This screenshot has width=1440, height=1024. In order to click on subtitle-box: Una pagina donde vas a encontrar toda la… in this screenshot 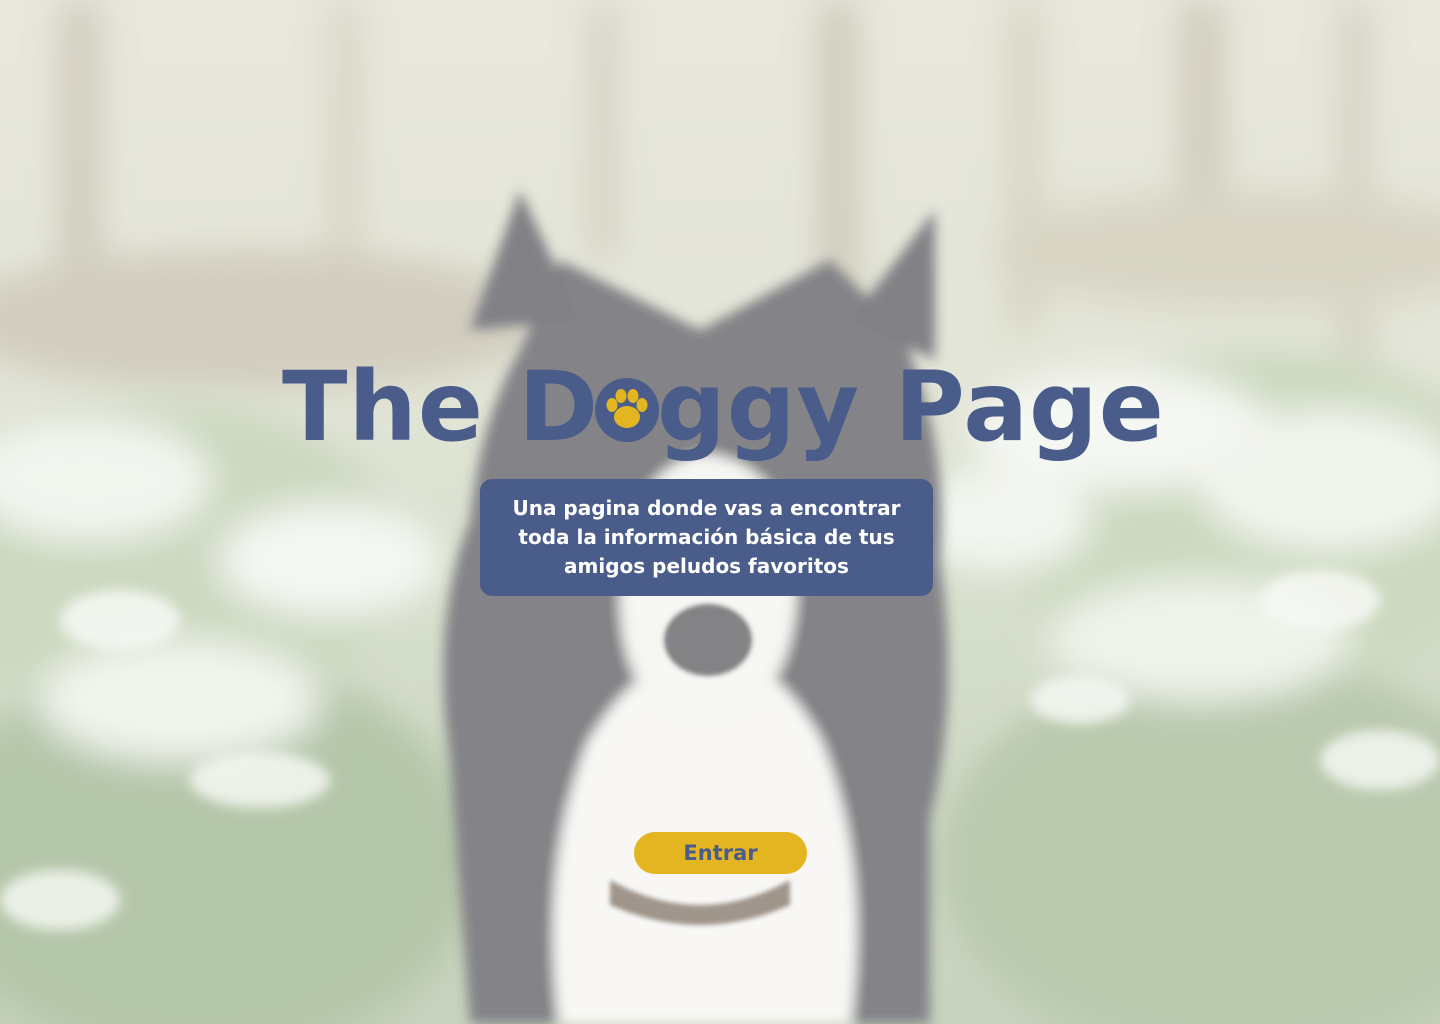, I will do `click(706, 537)`.